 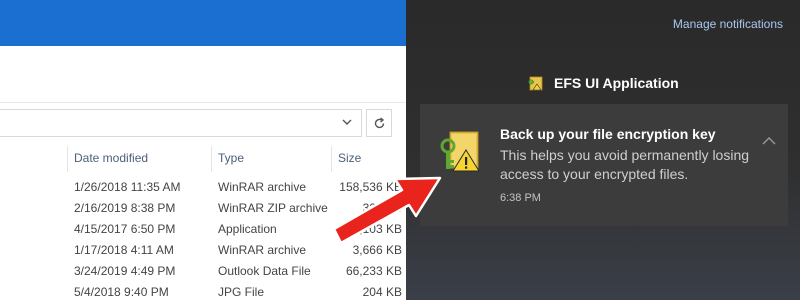 I want to click on row-type: Application, so click(x=247, y=229).